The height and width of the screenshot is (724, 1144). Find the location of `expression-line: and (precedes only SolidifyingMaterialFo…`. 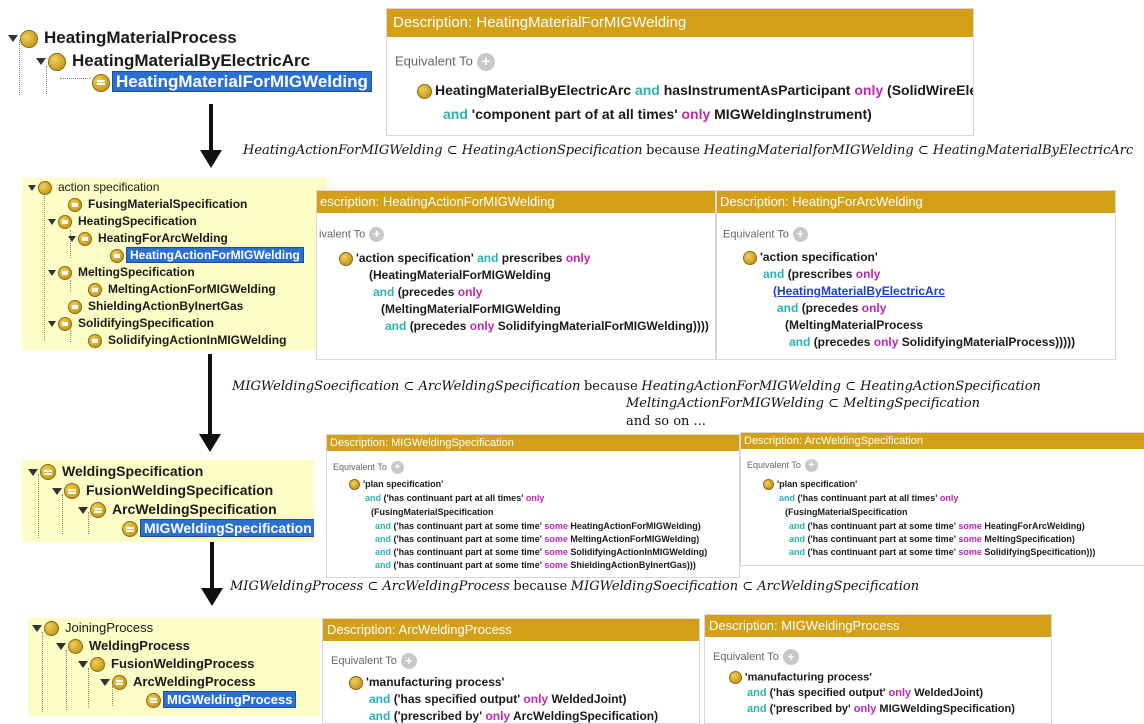

expression-line: and (precedes only SolidifyingMaterialFo… is located at coordinates (547, 326).